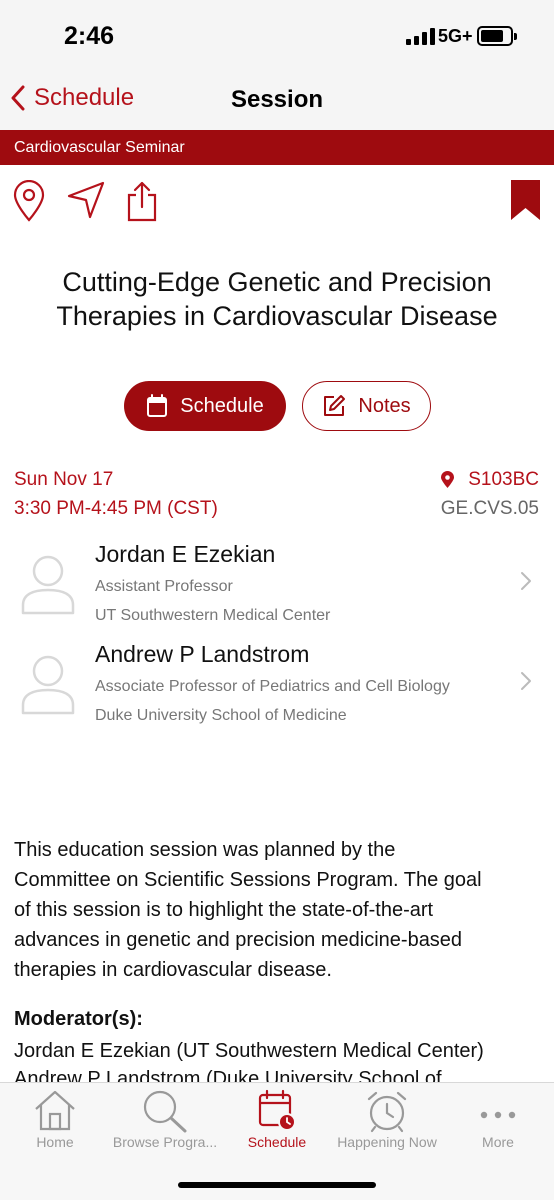 This screenshot has height=1200, width=554. What do you see at coordinates (185, 554) in the screenshot?
I see `speaker-name: Jordan E Ezekian` at bounding box center [185, 554].